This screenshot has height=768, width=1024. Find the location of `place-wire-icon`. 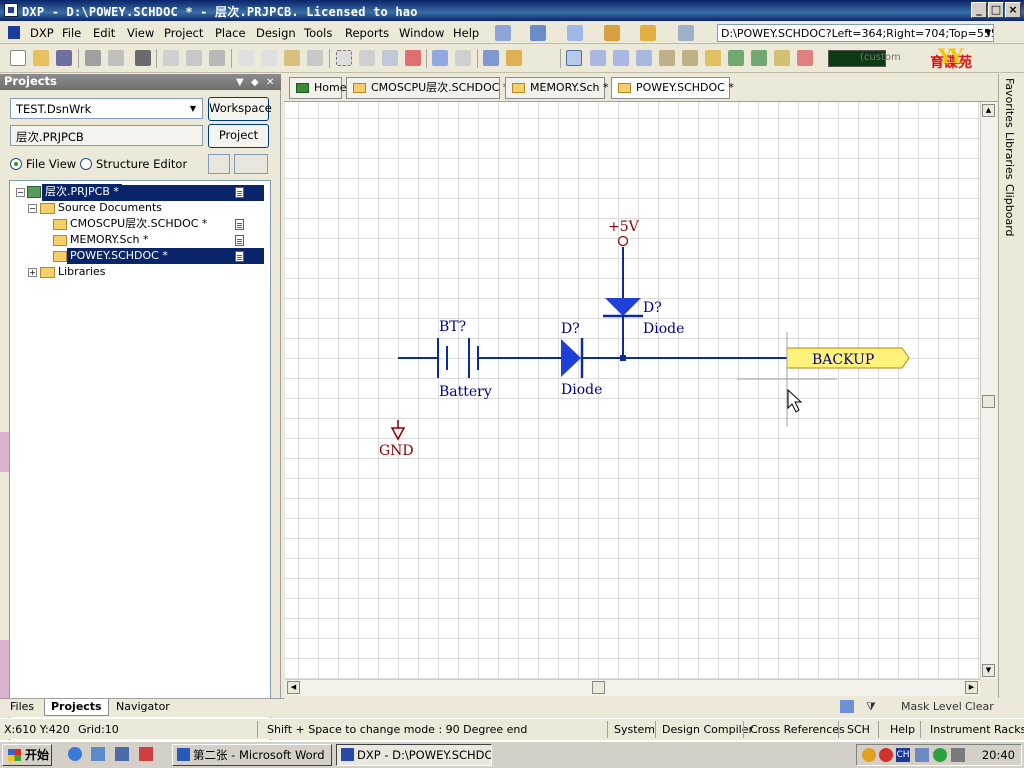

place-wire-icon is located at coordinates (574, 58).